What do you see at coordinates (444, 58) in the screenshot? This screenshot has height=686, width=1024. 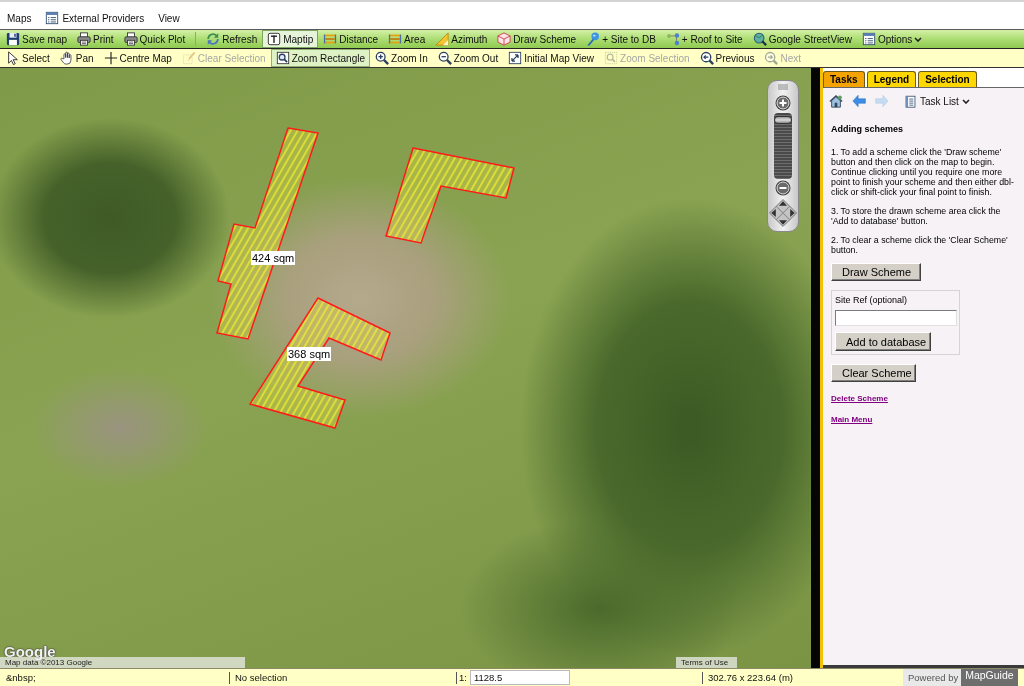 I see `zoom-out-icon` at bounding box center [444, 58].